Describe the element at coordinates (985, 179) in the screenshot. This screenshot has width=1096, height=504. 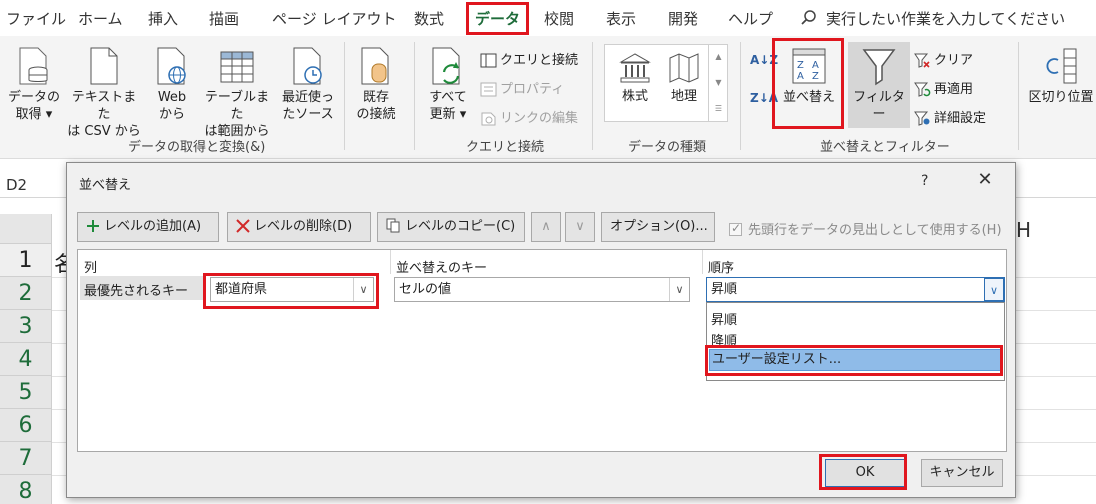
I see `close-button: ✕` at that location.